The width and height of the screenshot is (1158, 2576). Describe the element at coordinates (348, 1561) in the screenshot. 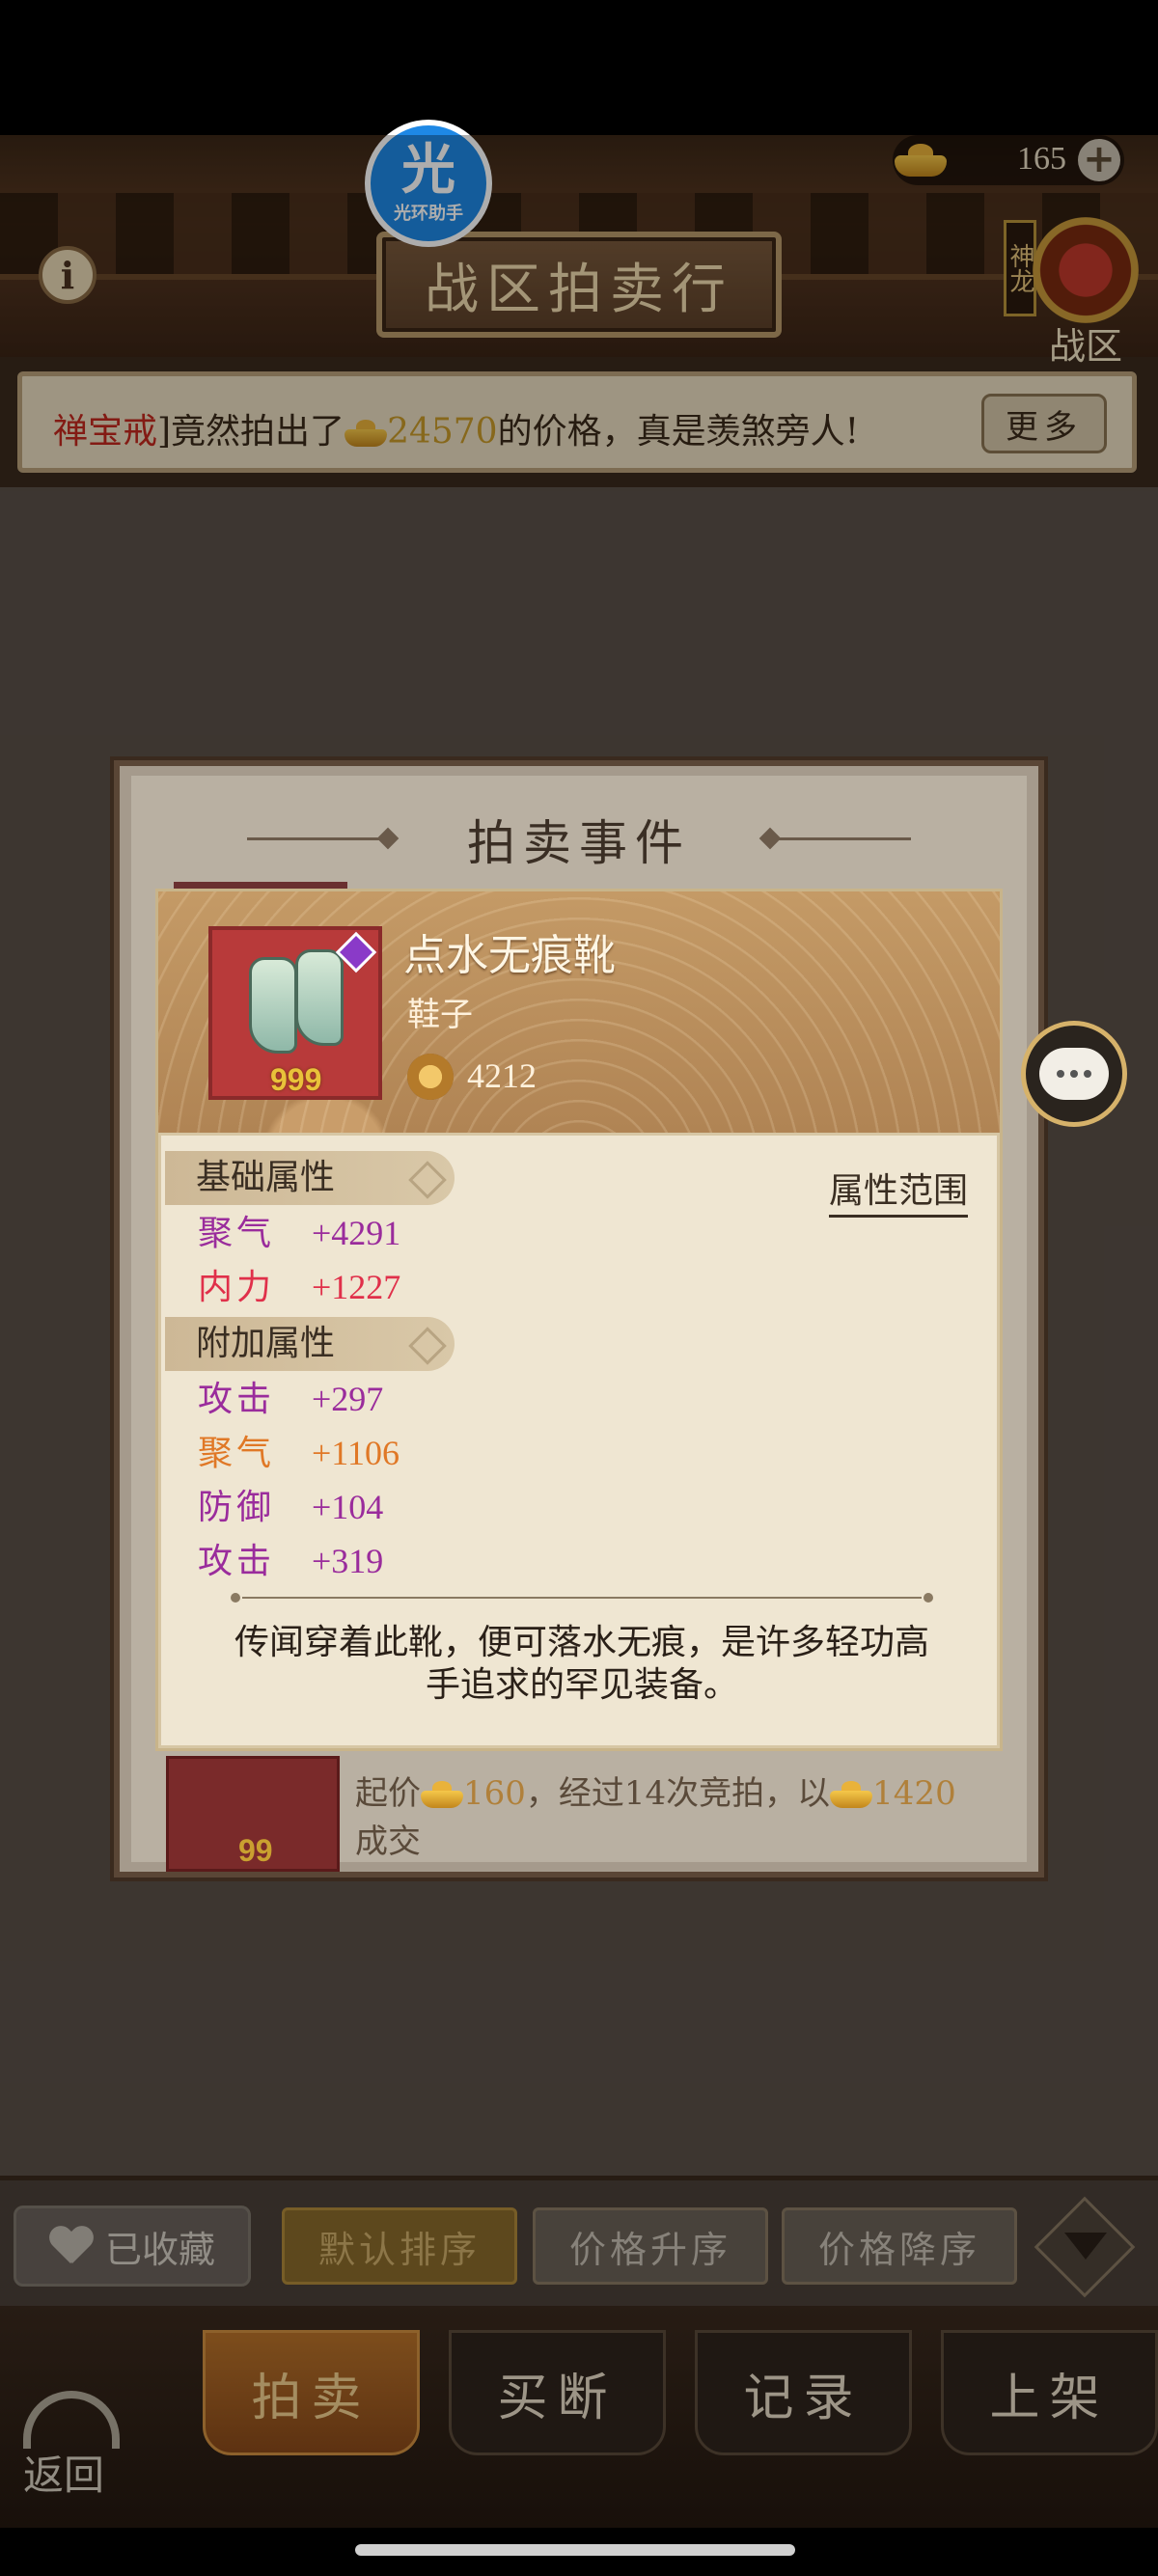

I see `attr-value: +319` at that location.